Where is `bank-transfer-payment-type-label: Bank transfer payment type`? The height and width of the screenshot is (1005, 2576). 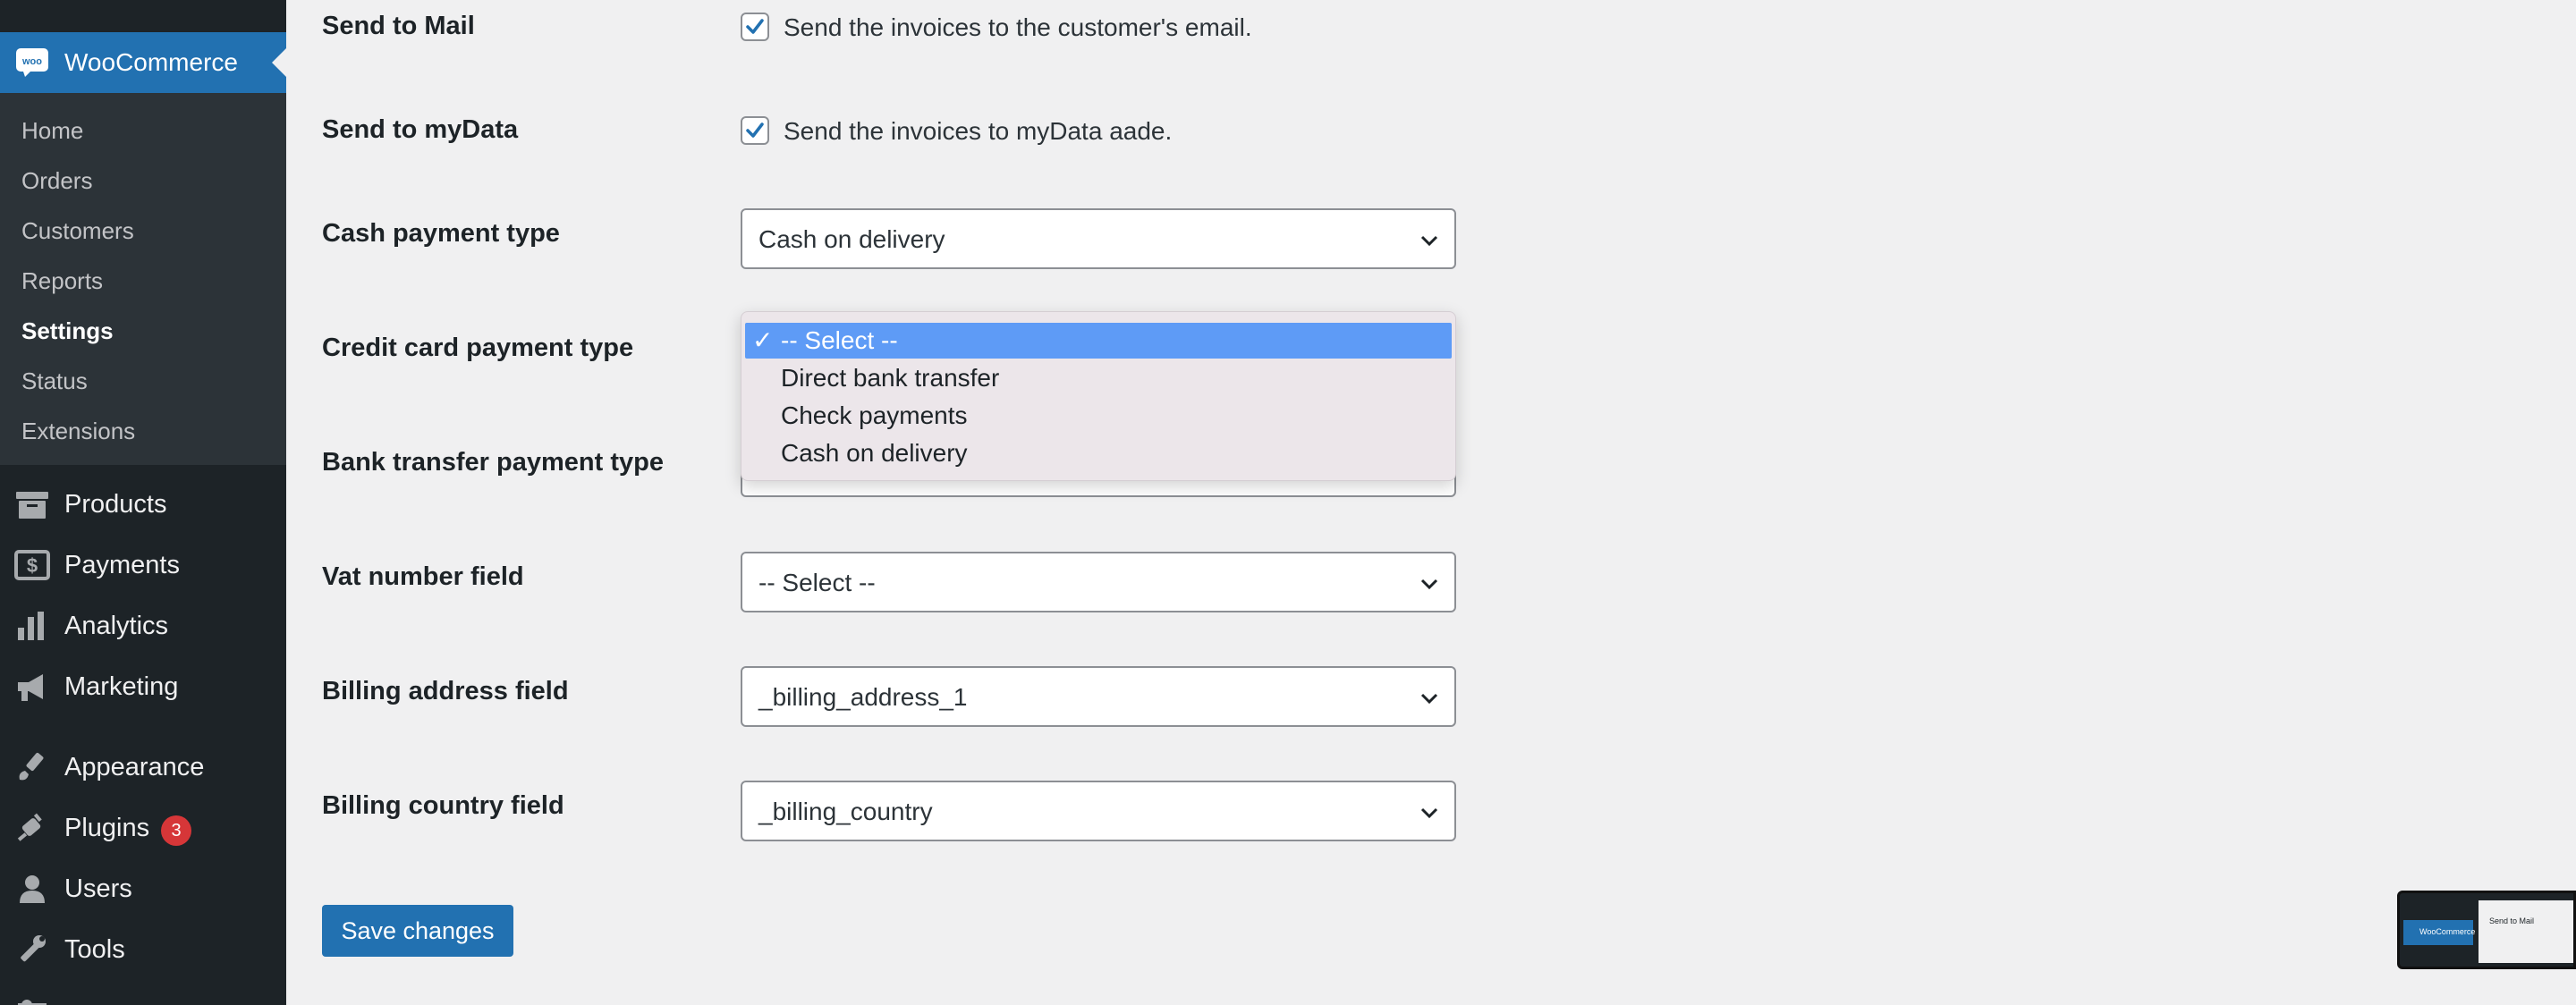 bank-transfer-payment-type-label: Bank transfer payment type is located at coordinates (493, 462).